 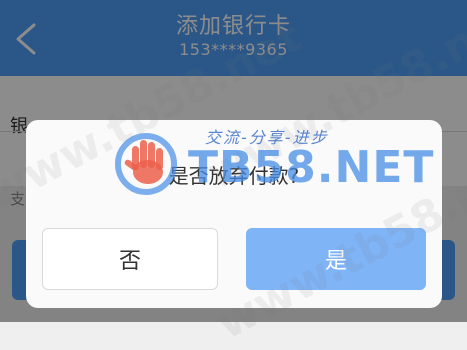 What do you see at coordinates (129, 261) in the screenshot?
I see `no-button-label: 否` at bounding box center [129, 261].